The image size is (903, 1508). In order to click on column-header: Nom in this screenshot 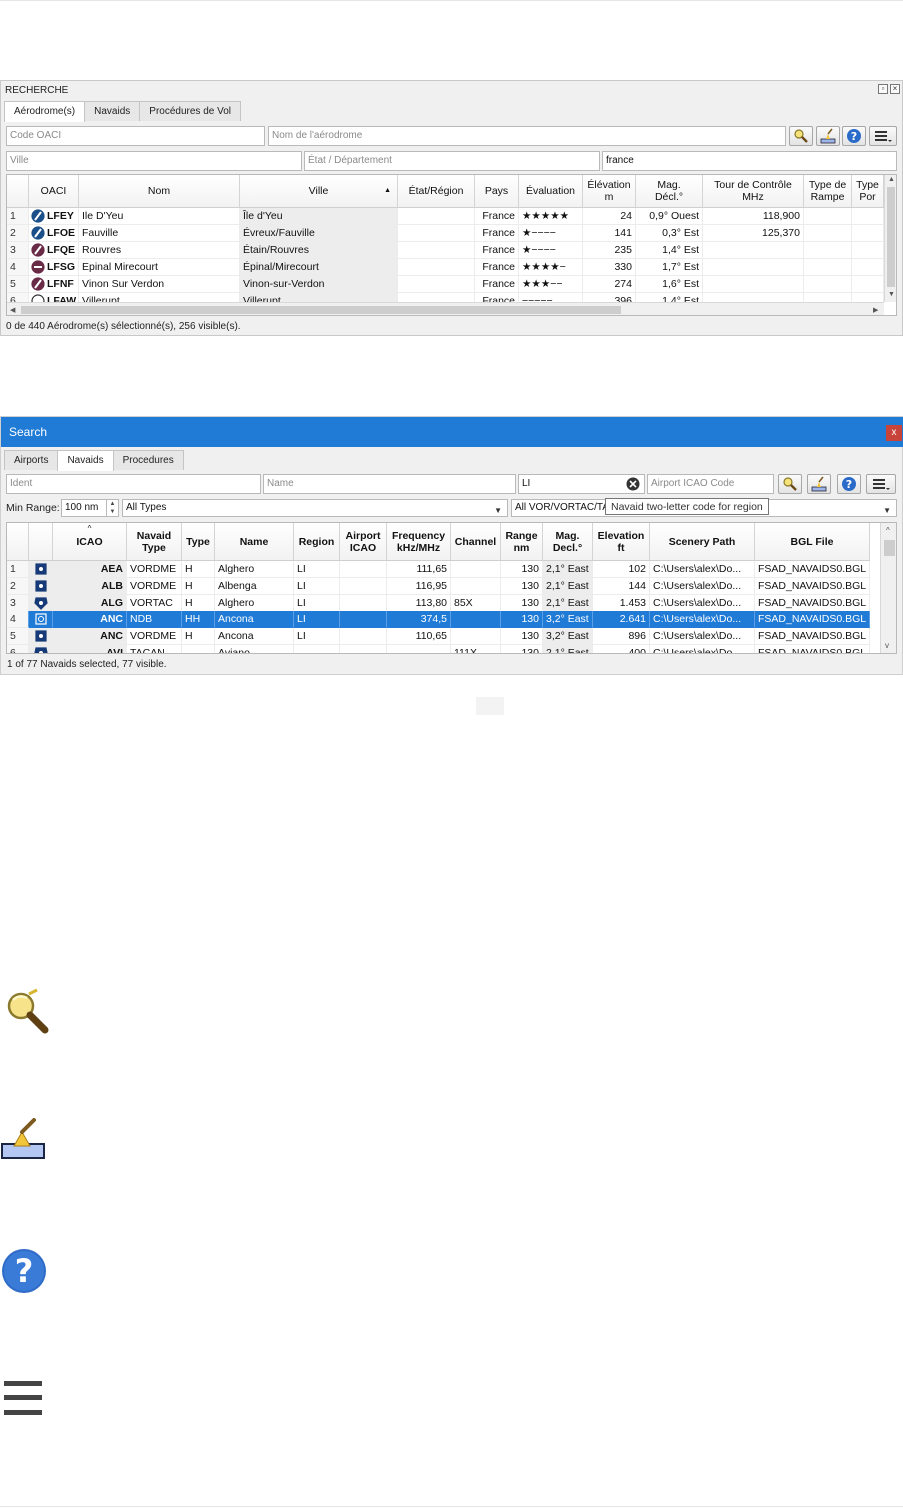, I will do `click(159, 191)`.